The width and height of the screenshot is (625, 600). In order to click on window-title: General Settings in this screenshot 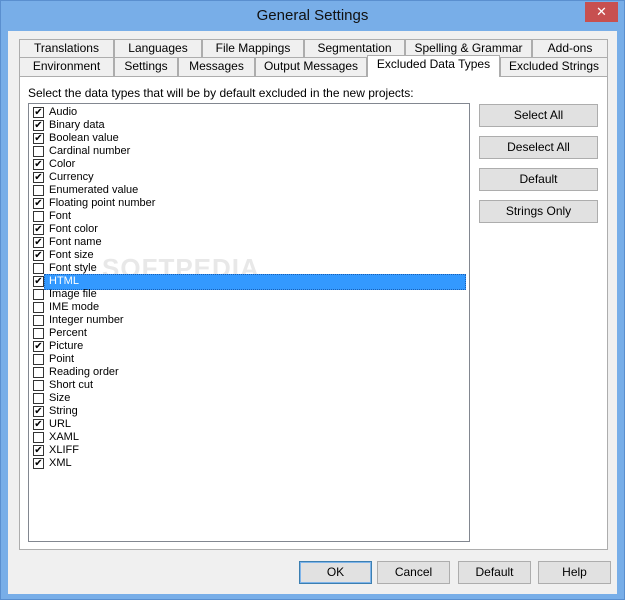, I will do `click(312, 15)`.